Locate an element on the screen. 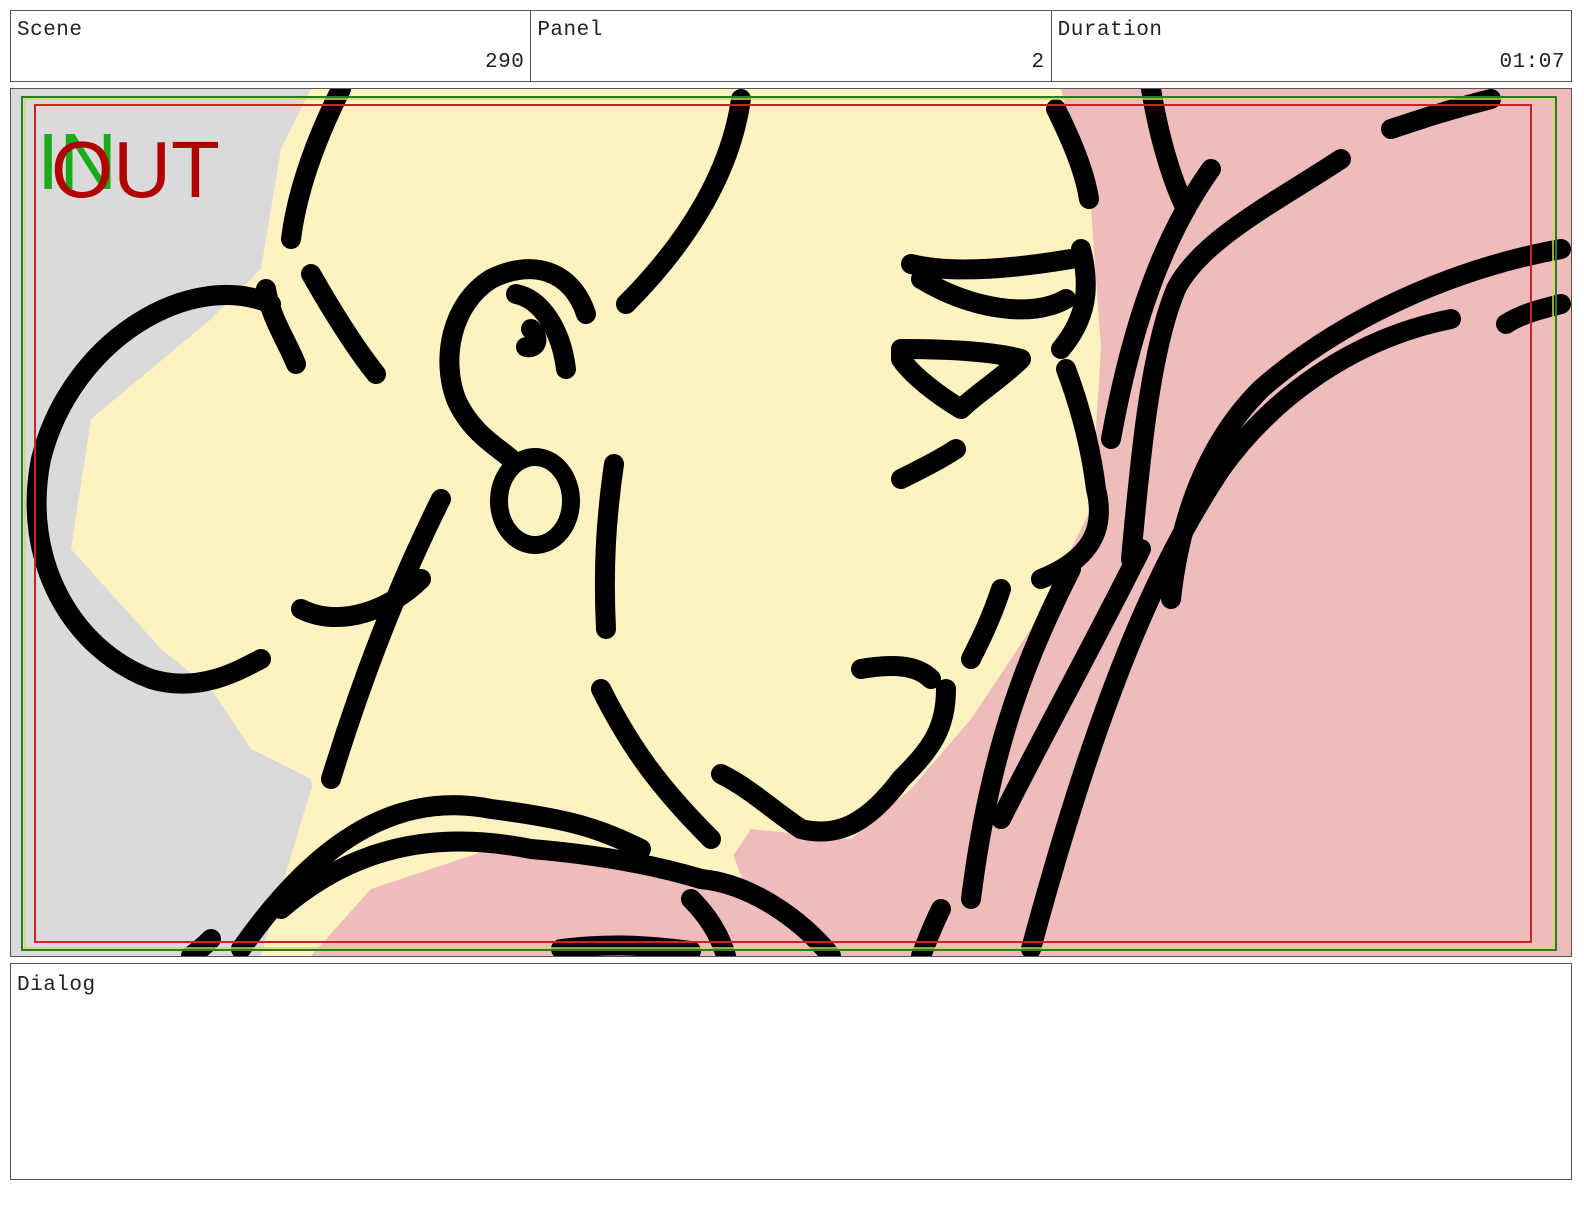  out-marker: OUT is located at coordinates (135, 169).